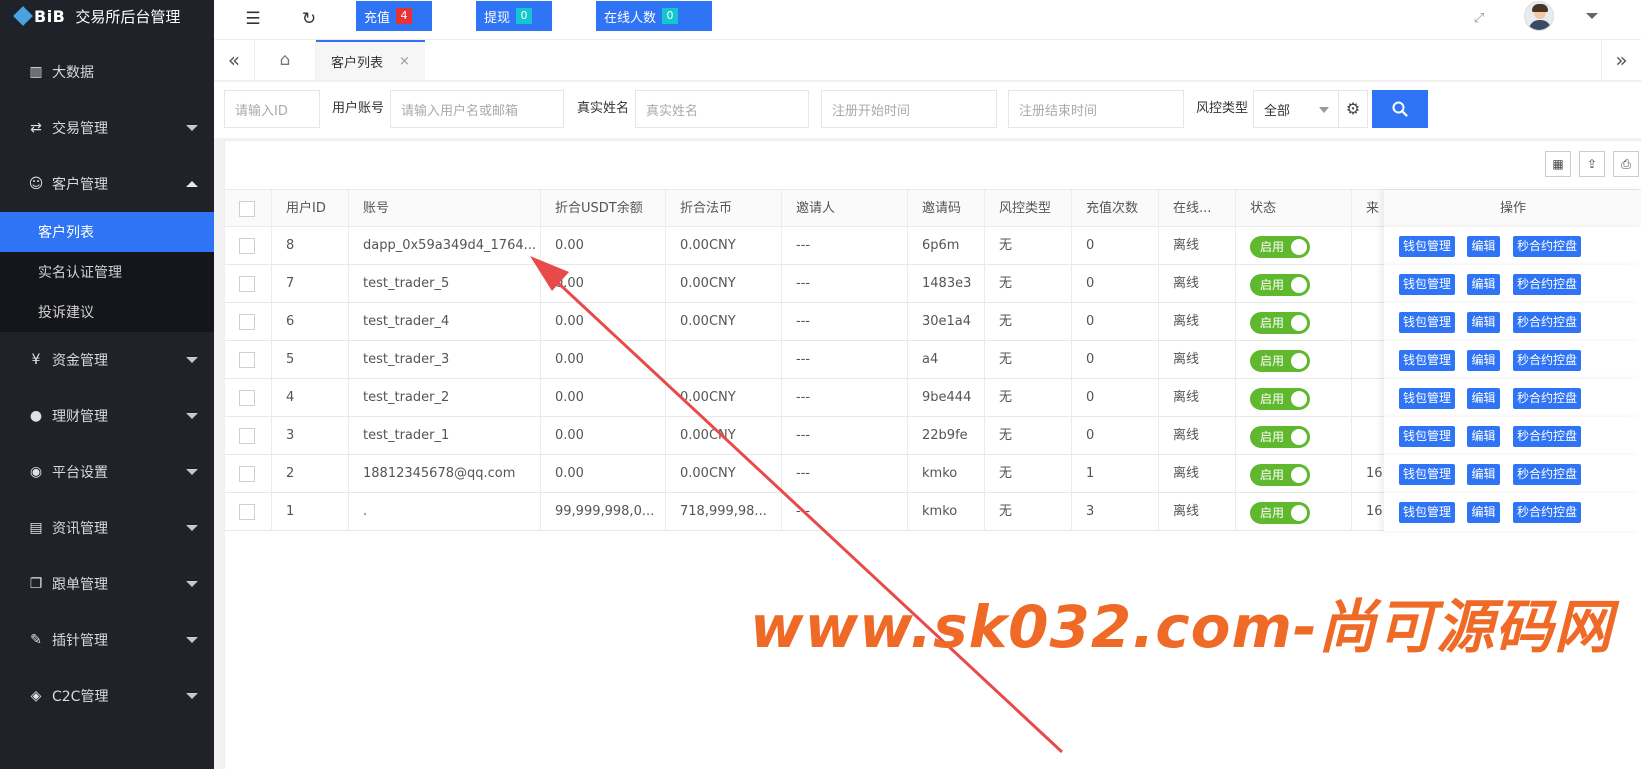 This screenshot has height=769, width=1641. I want to click on export-icon: ⇪, so click(1592, 164).